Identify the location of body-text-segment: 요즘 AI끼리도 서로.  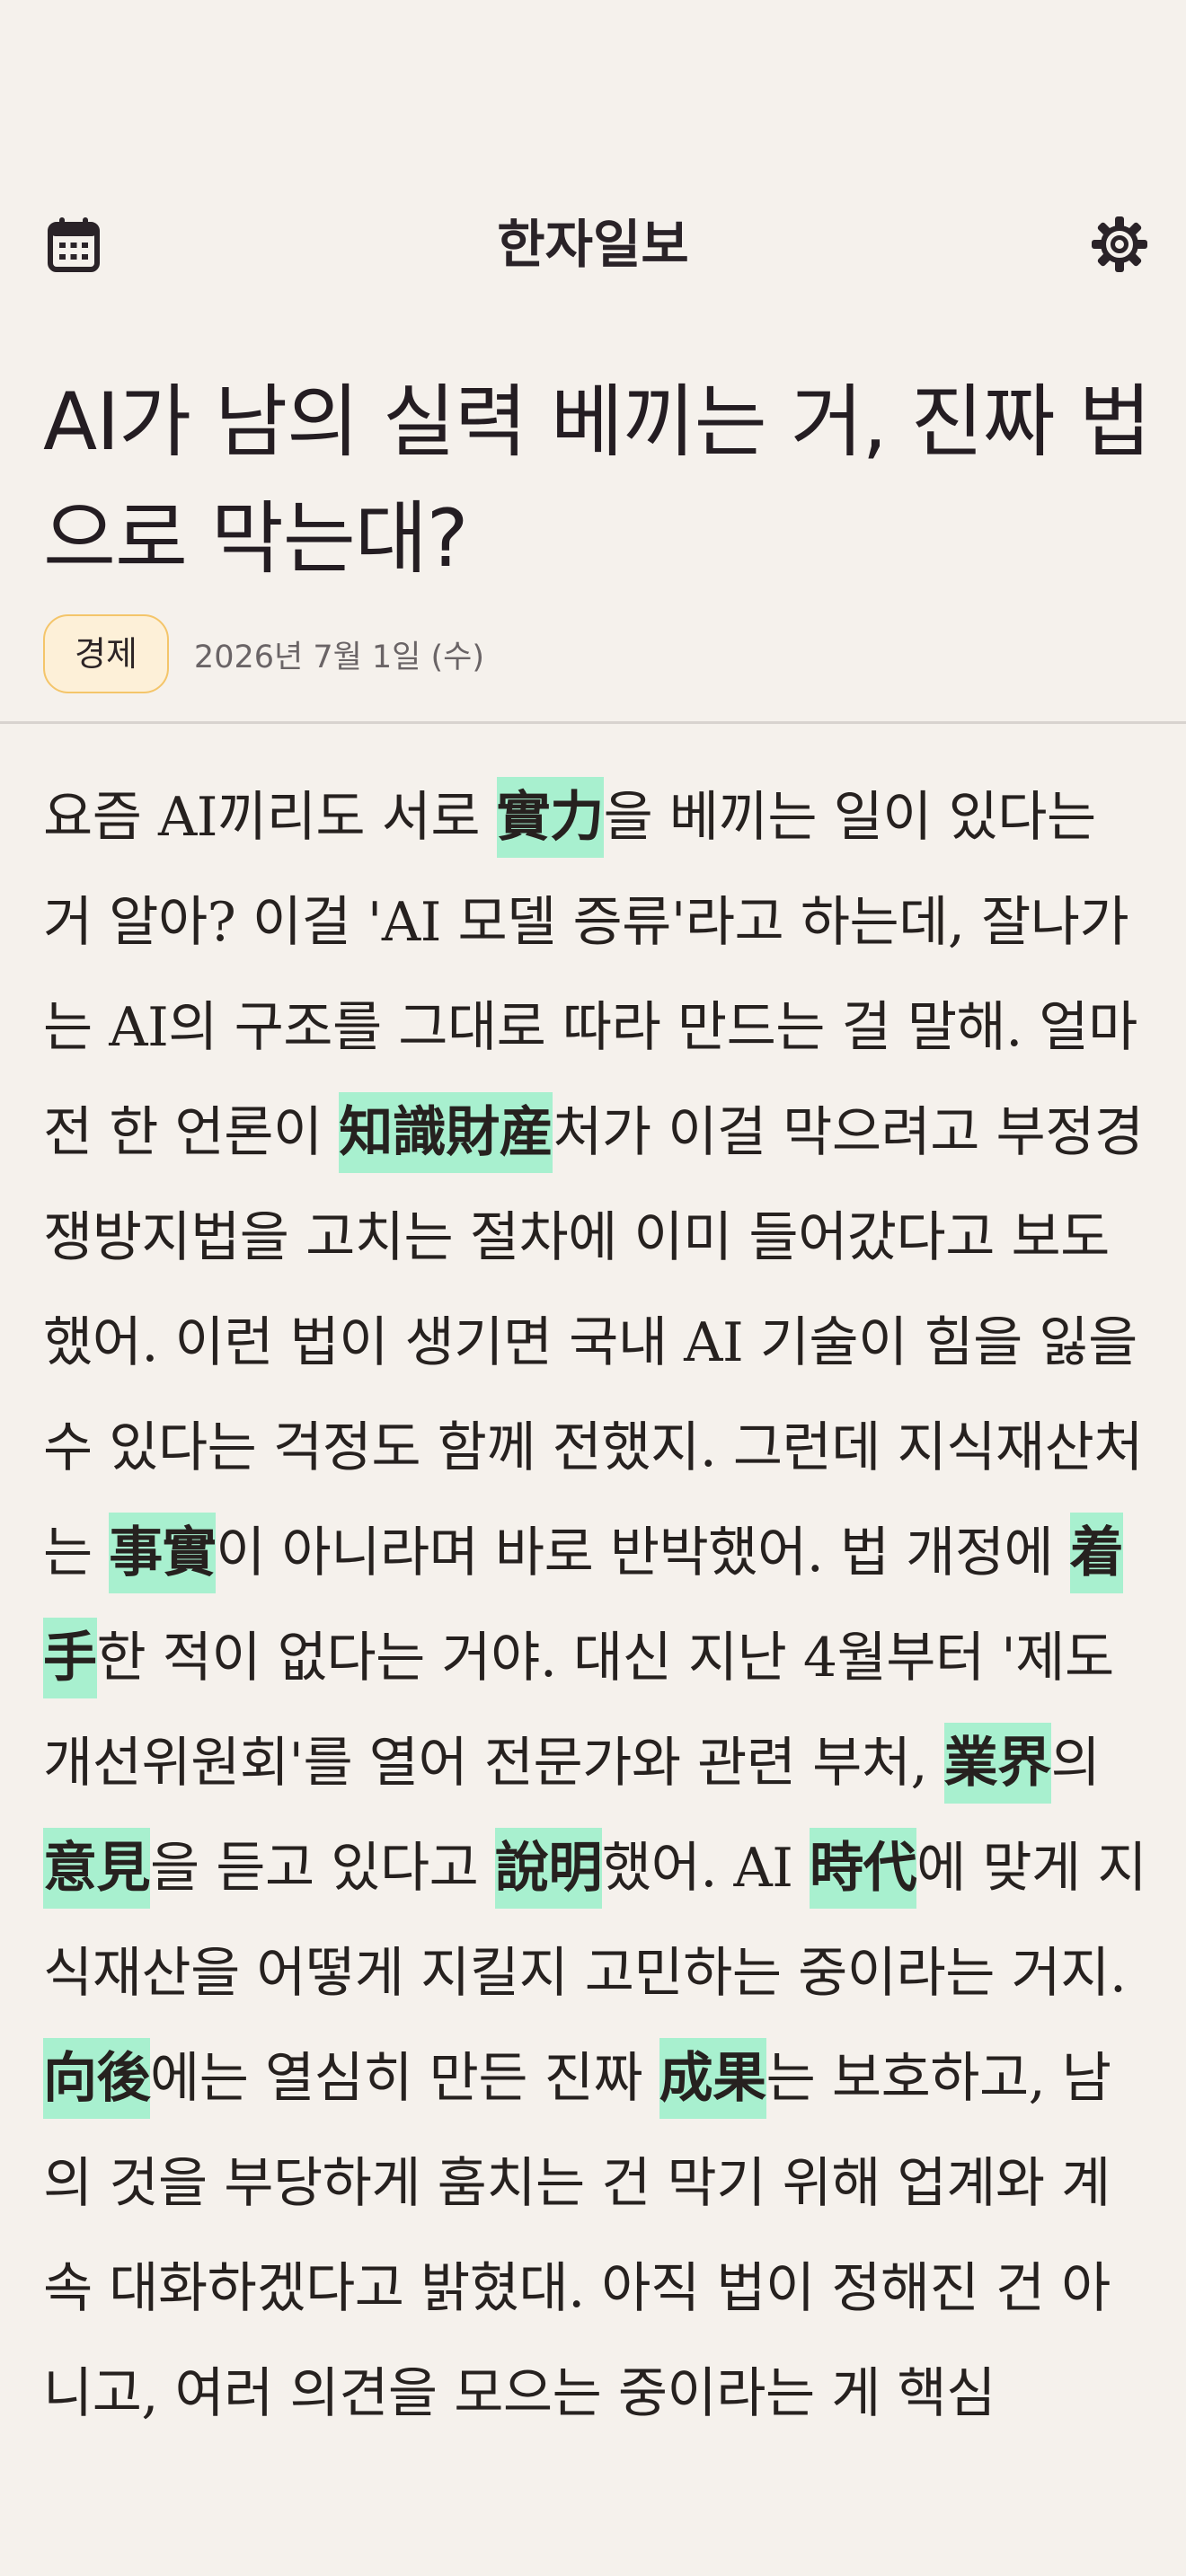
(270, 817).